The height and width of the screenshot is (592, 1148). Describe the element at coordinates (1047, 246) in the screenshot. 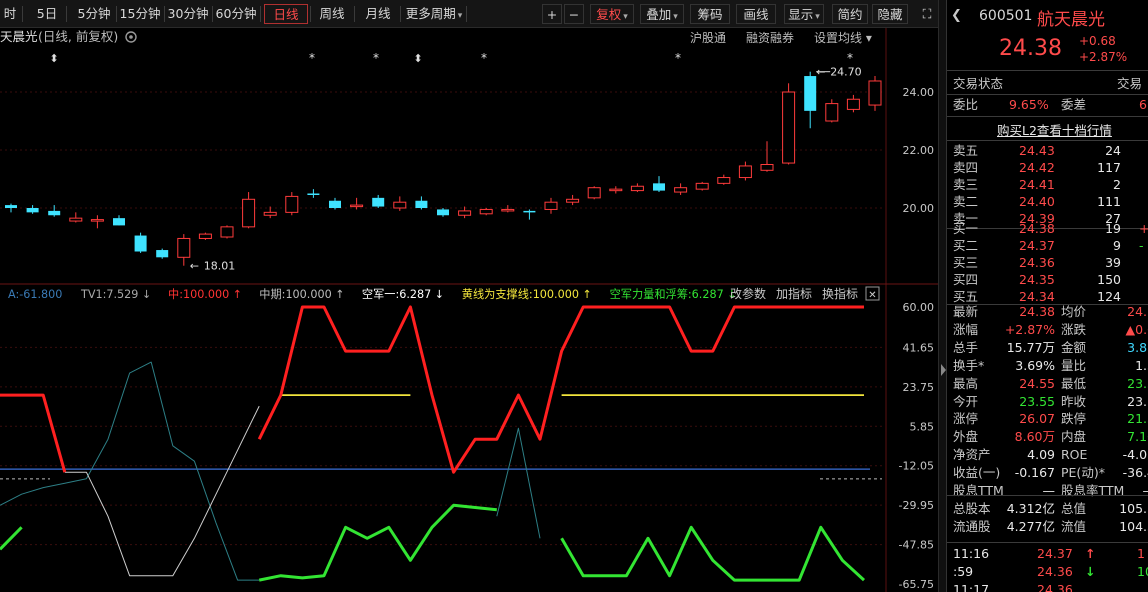

I see `bid-row: 买二 24.37 9 -` at that location.